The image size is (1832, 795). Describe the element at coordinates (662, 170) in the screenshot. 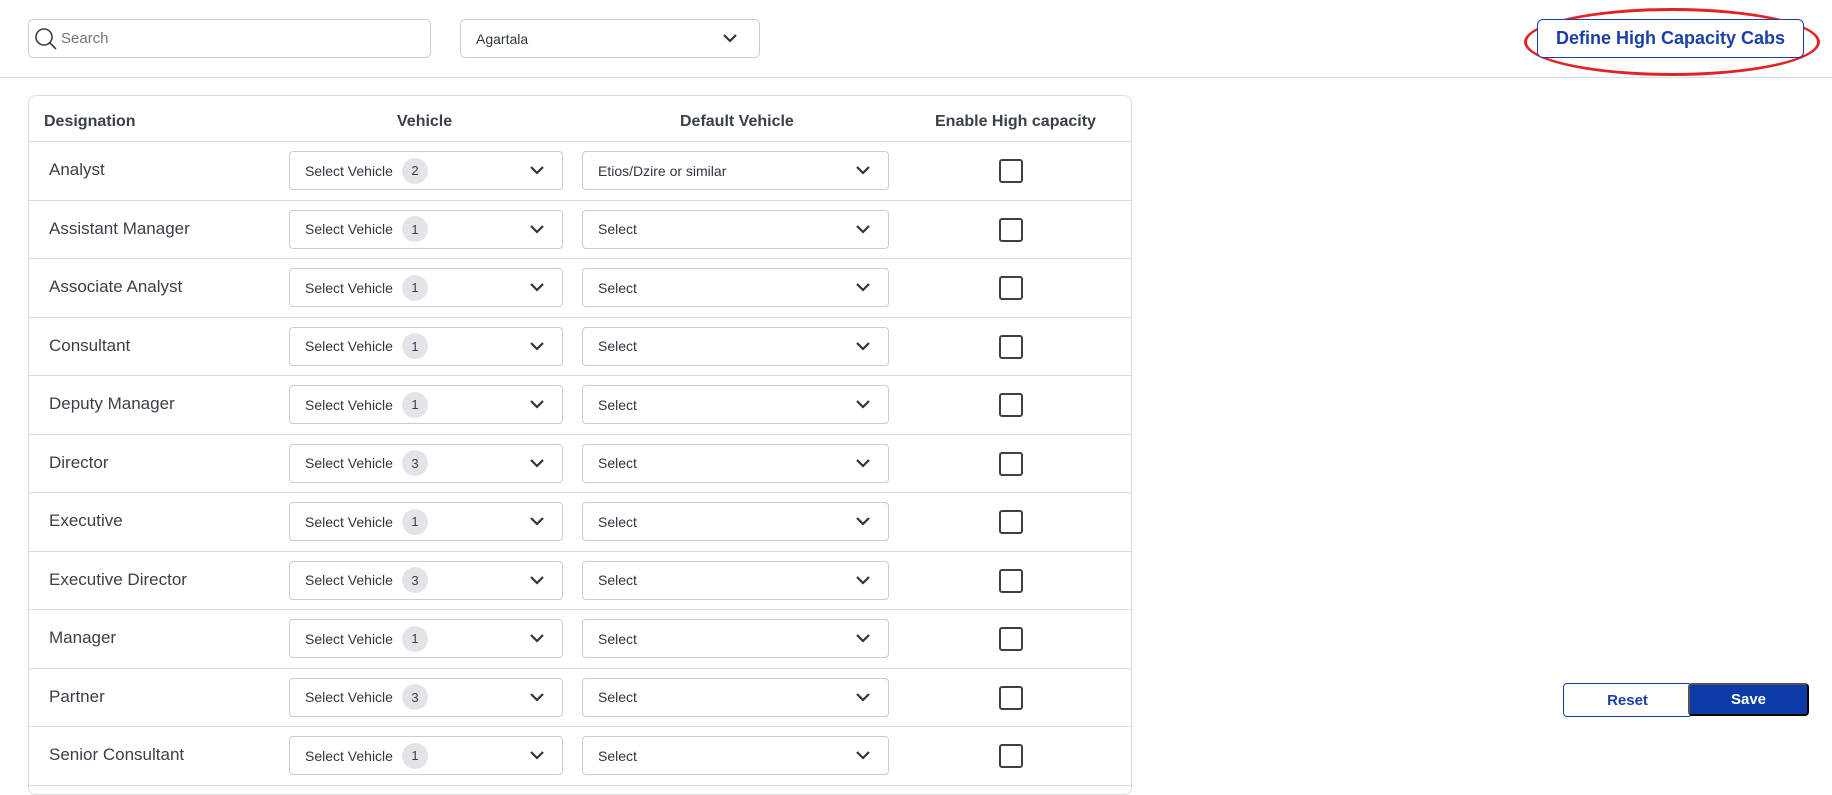

I see `default-vehicle-value: Etios/Dzire or similar` at that location.